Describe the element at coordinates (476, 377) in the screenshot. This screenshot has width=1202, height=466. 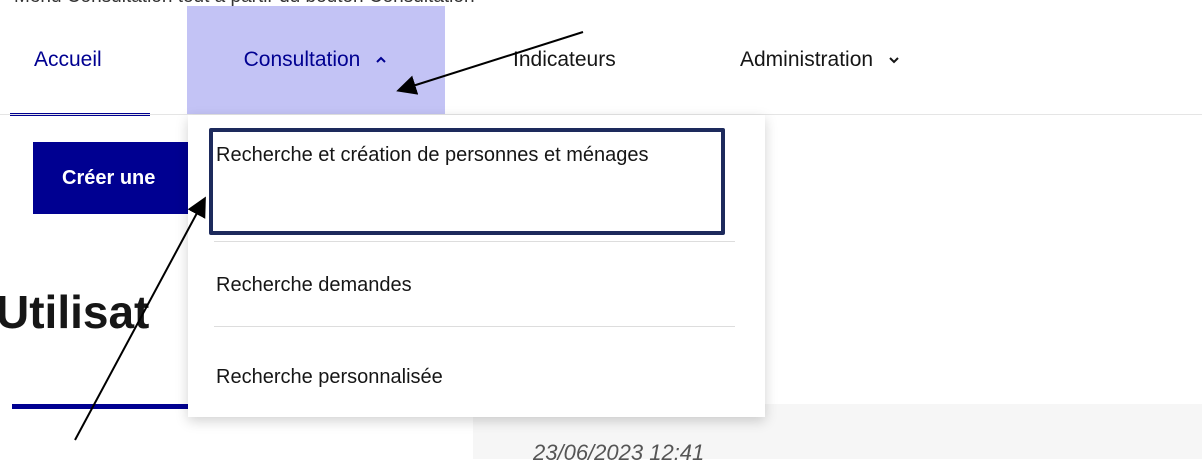
I see `menu-item-recherche-personnalisee: Recherche personnalisée` at that location.